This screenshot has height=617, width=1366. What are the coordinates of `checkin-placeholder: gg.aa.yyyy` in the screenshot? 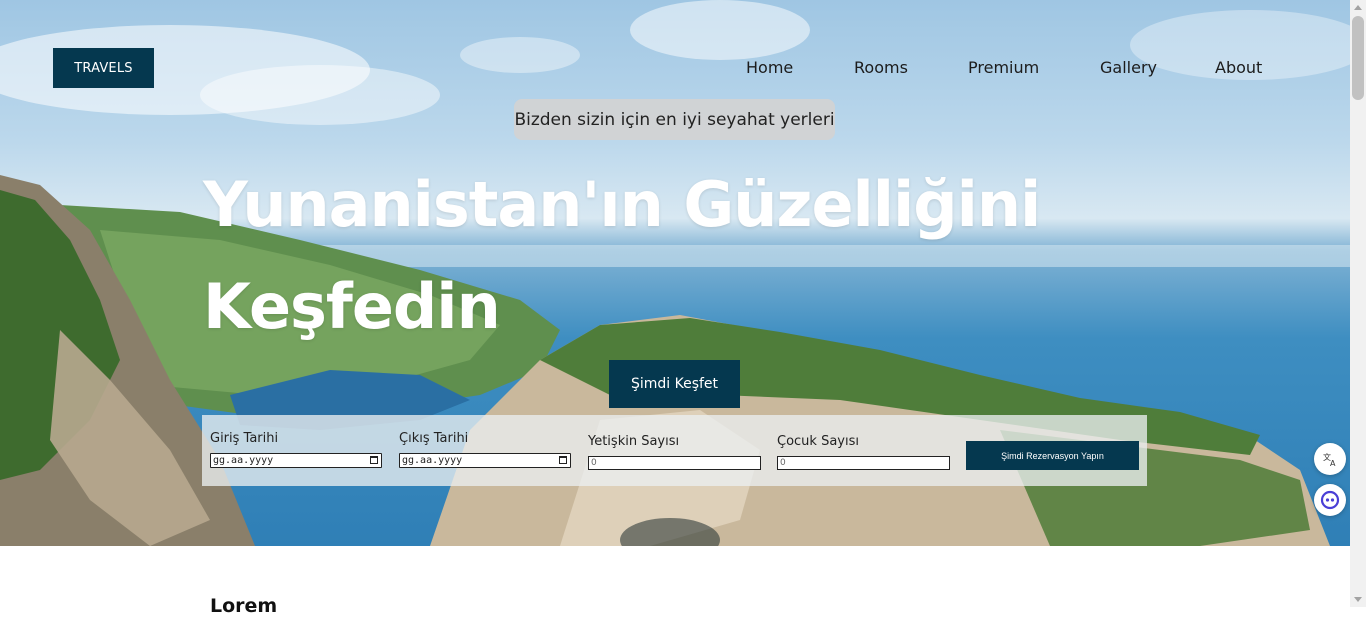 It's located at (243, 460).